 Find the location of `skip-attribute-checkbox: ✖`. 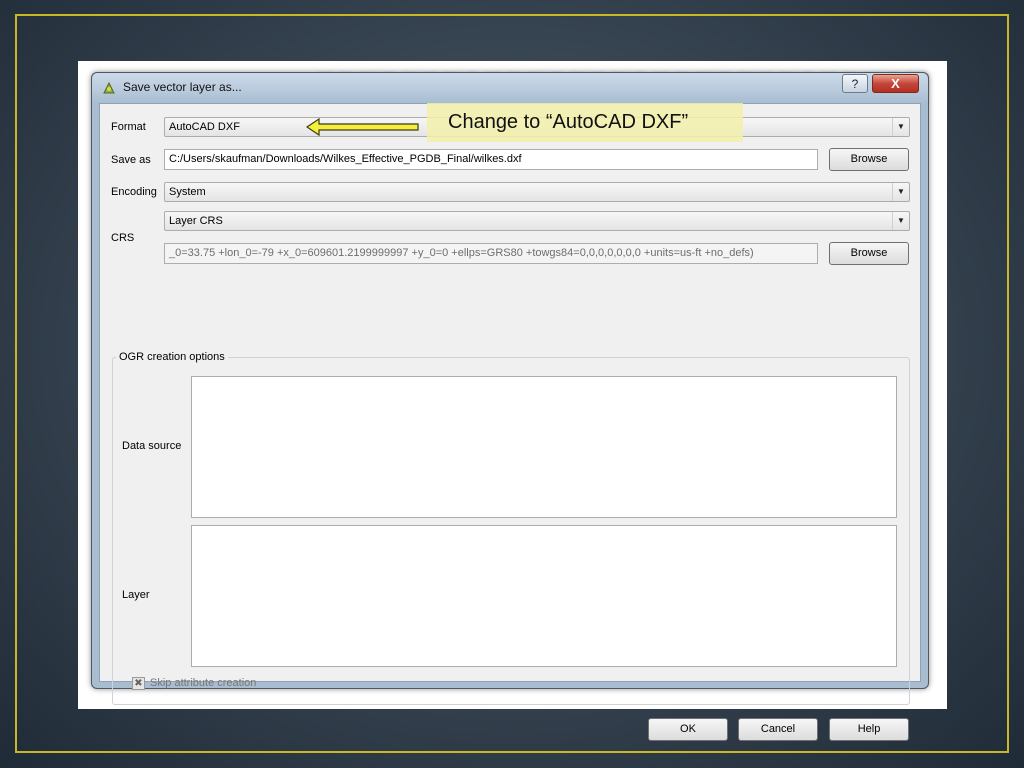

skip-attribute-checkbox: ✖ is located at coordinates (138, 683).